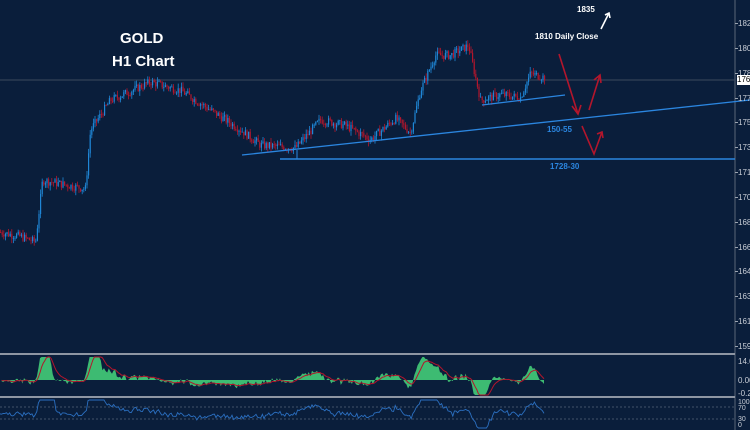 This screenshot has height=430, width=750. Describe the element at coordinates (744, 173) in the screenshot. I see `price-axis-label: 171` at that location.